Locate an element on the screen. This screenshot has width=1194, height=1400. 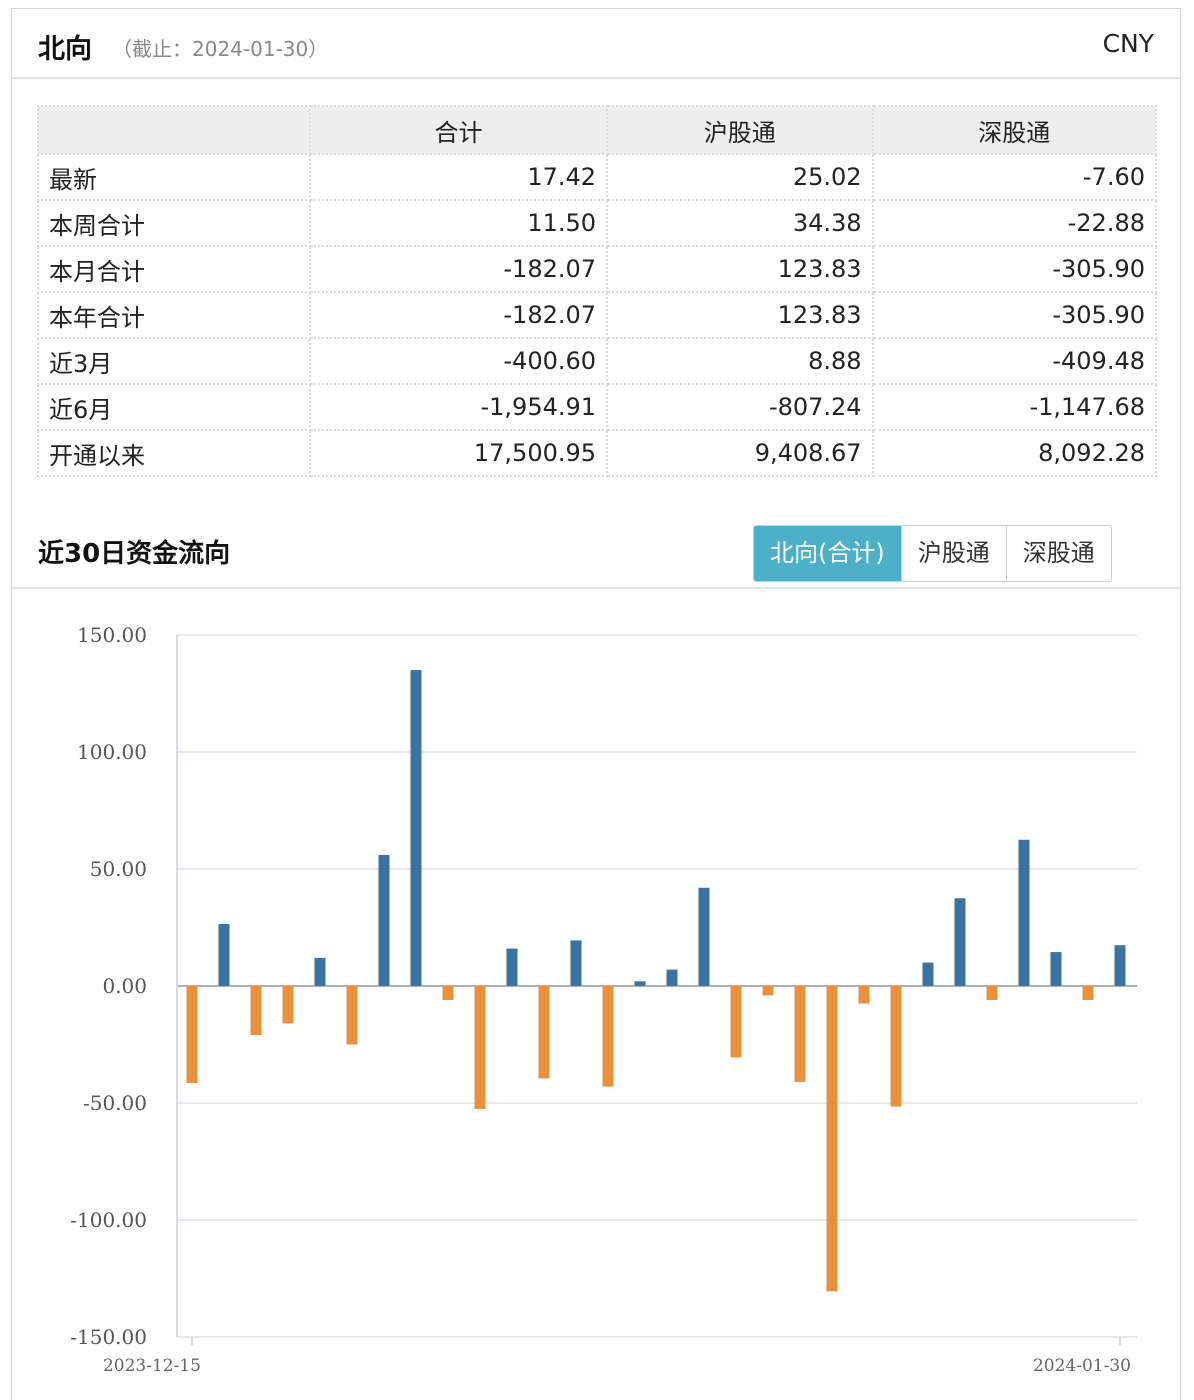
x-end-date-label: 2024-01-30 is located at coordinates (1082, 1366).